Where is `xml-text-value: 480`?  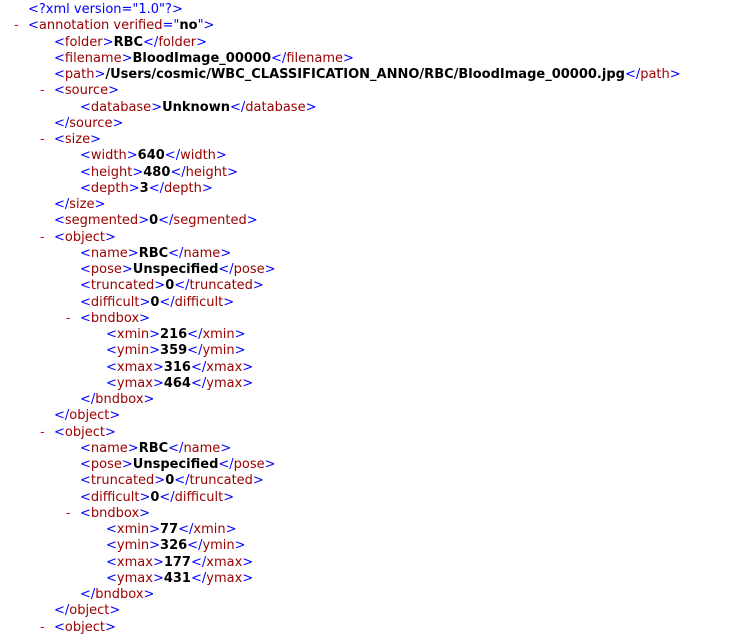 xml-text-value: 480 is located at coordinates (157, 172).